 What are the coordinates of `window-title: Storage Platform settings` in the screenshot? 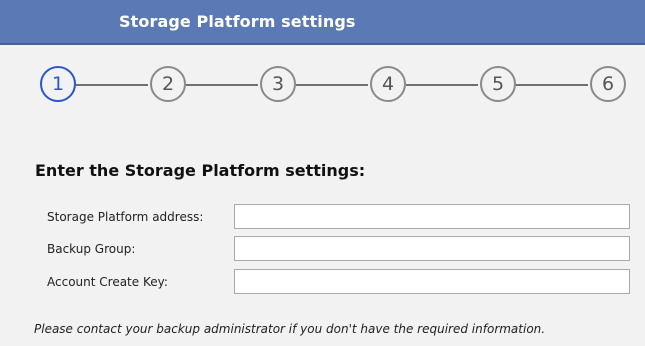 It's located at (237, 21).